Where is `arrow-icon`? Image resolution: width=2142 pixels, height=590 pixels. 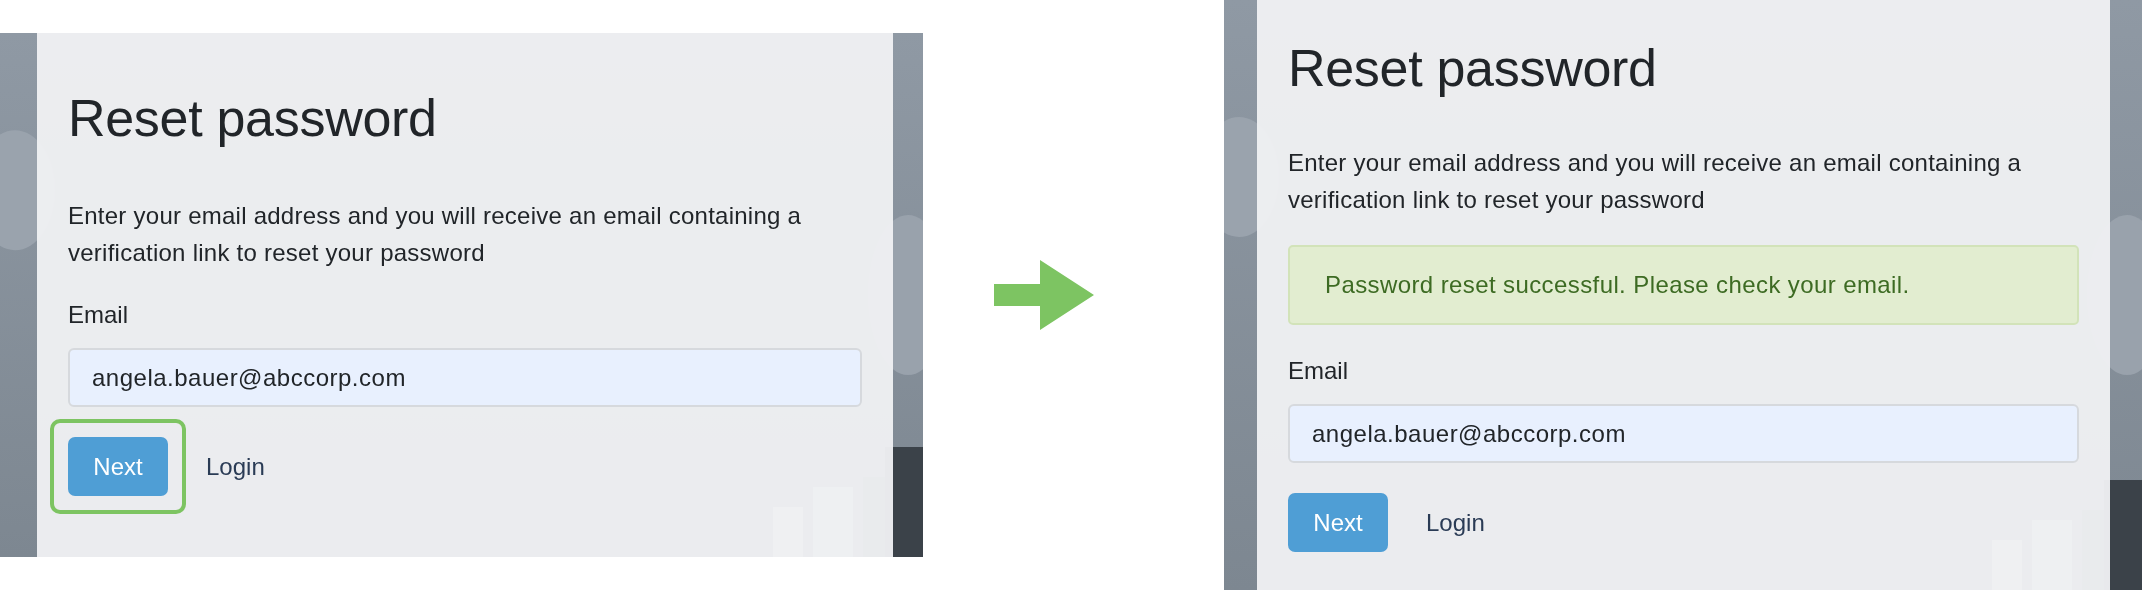 arrow-icon is located at coordinates (1043, 295).